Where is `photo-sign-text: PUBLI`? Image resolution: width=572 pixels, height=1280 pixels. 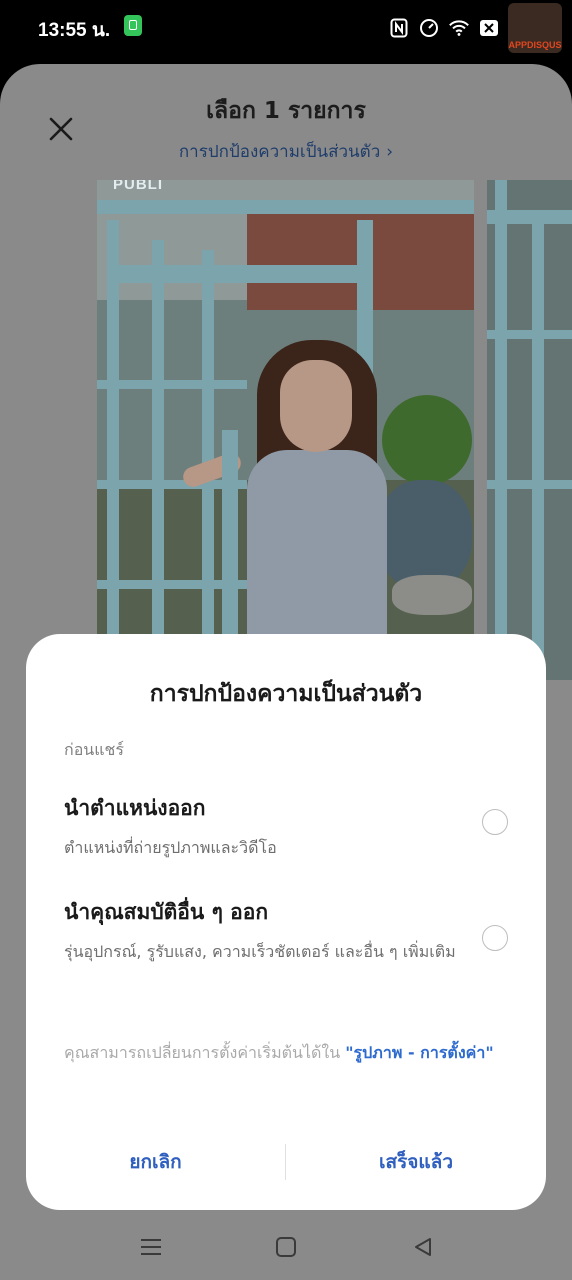 photo-sign-text: PUBLI is located at coordinates (138, 186).